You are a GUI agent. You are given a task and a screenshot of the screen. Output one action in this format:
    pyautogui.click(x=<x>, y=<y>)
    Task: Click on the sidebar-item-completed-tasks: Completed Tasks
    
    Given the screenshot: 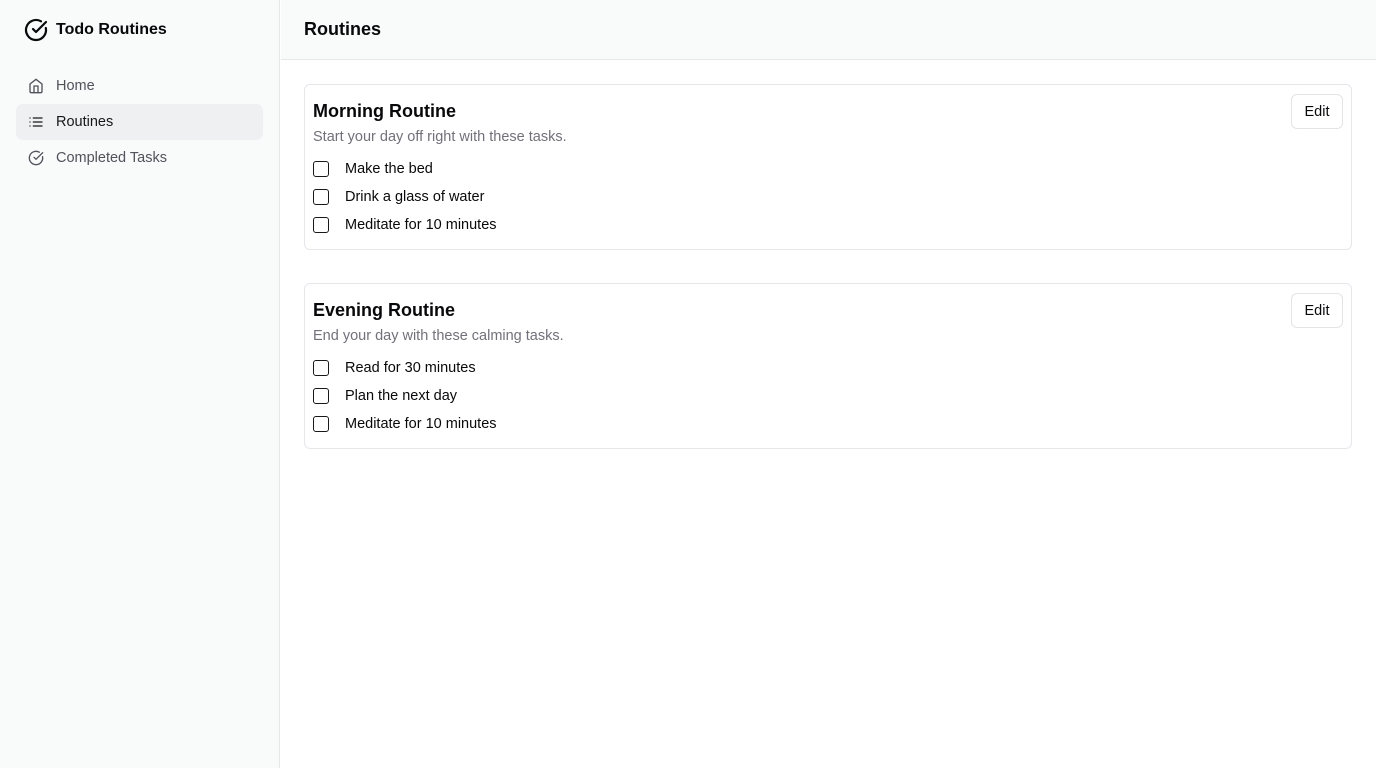 What is the action you would take?
    pyautogui.click(x=139, y=158)
    